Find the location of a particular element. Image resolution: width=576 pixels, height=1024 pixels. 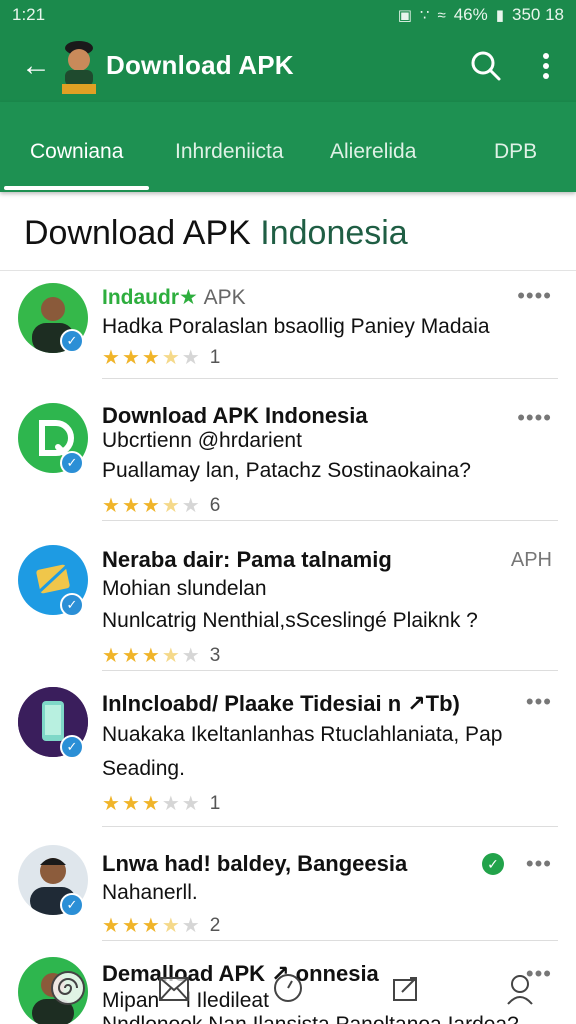

app-meta: APK is located at coordinates (224, 297).